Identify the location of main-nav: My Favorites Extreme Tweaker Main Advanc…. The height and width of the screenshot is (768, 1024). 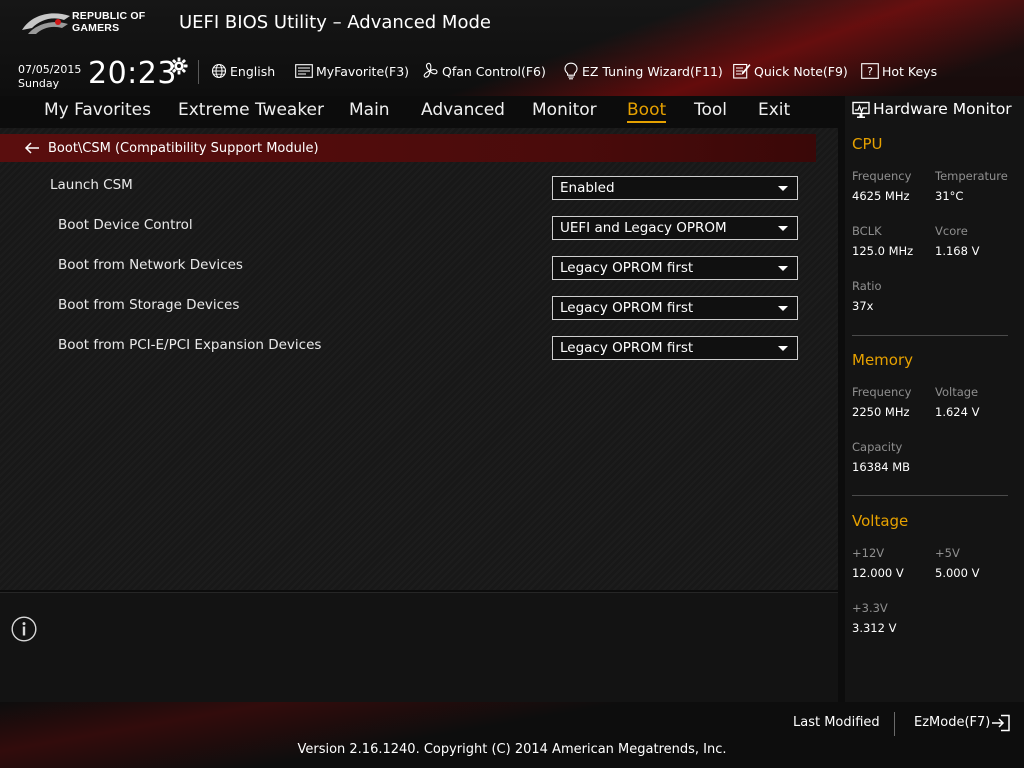
(420, 112).